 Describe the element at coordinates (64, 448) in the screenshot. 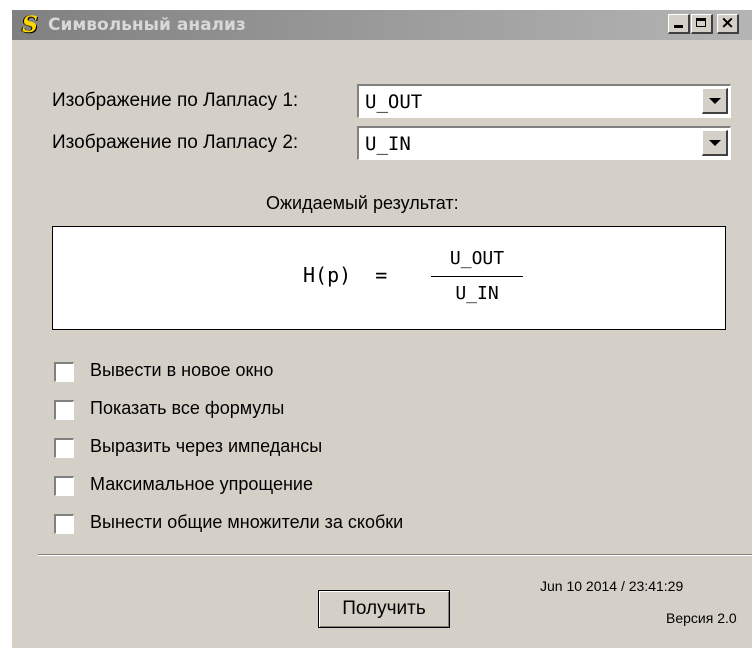

I see `option-impedances-checkbox` at that location.